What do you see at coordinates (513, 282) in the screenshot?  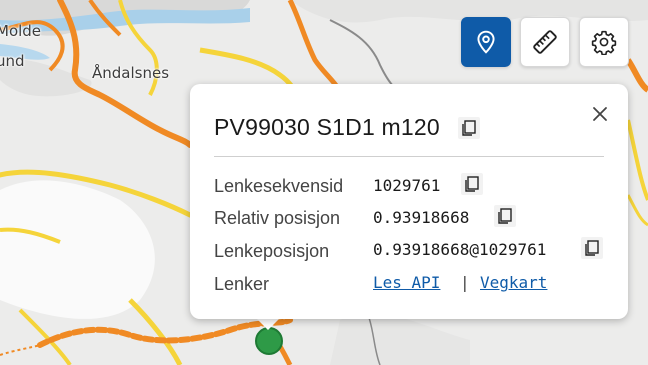 I see `vegkart-link: Vegkart` at bounding box center [513, 282].